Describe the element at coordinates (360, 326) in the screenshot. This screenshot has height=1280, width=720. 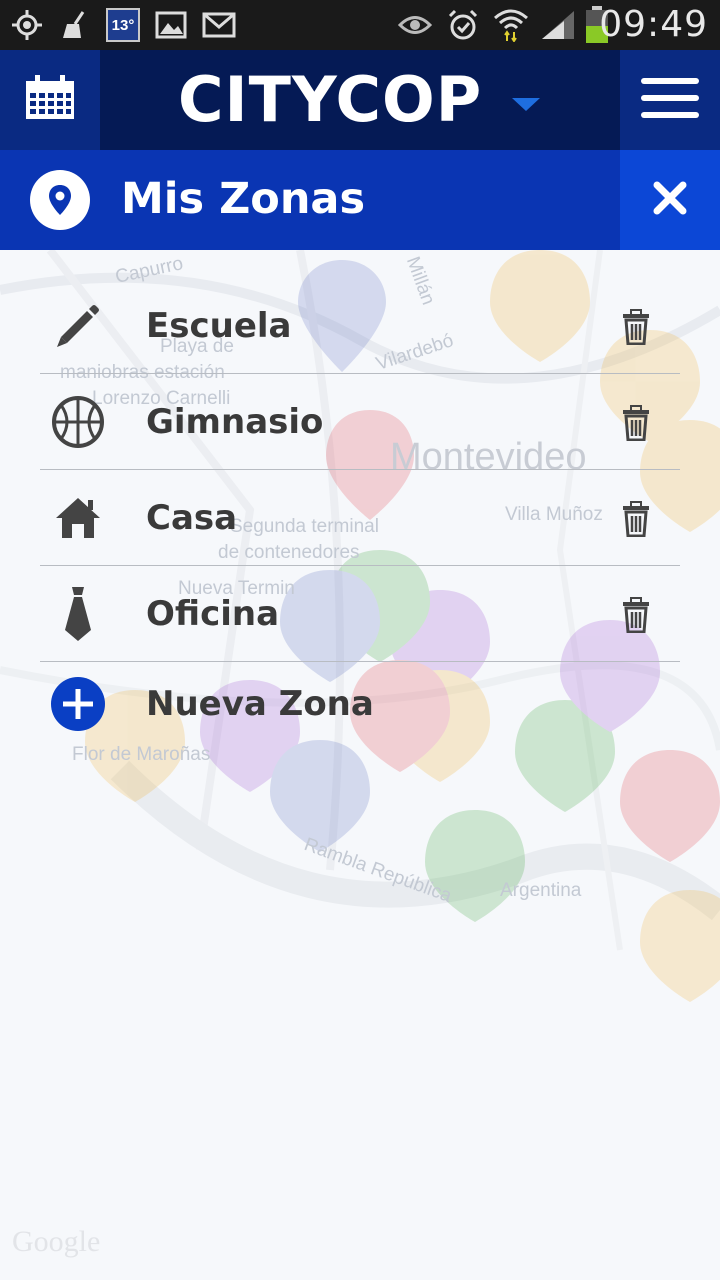
I see `zone-item-escuela: Escuela` at that location.